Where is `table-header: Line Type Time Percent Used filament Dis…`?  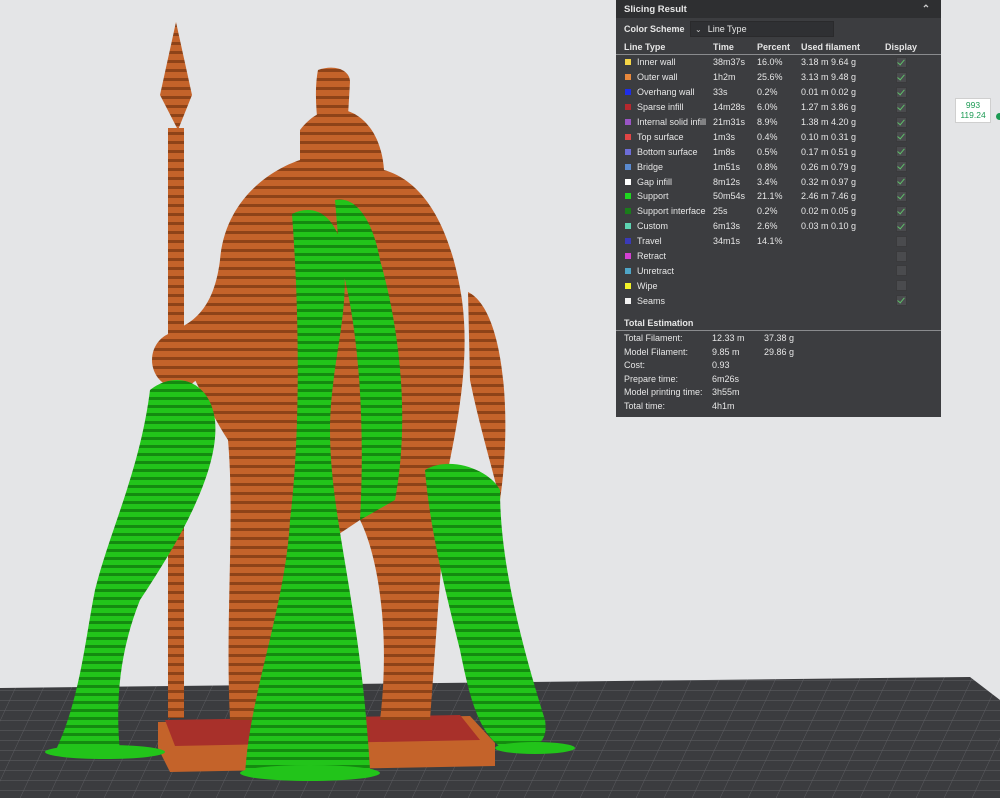
table-header: Line Type Time Percent Used filament Dis… is located at coordinates (778, 47).